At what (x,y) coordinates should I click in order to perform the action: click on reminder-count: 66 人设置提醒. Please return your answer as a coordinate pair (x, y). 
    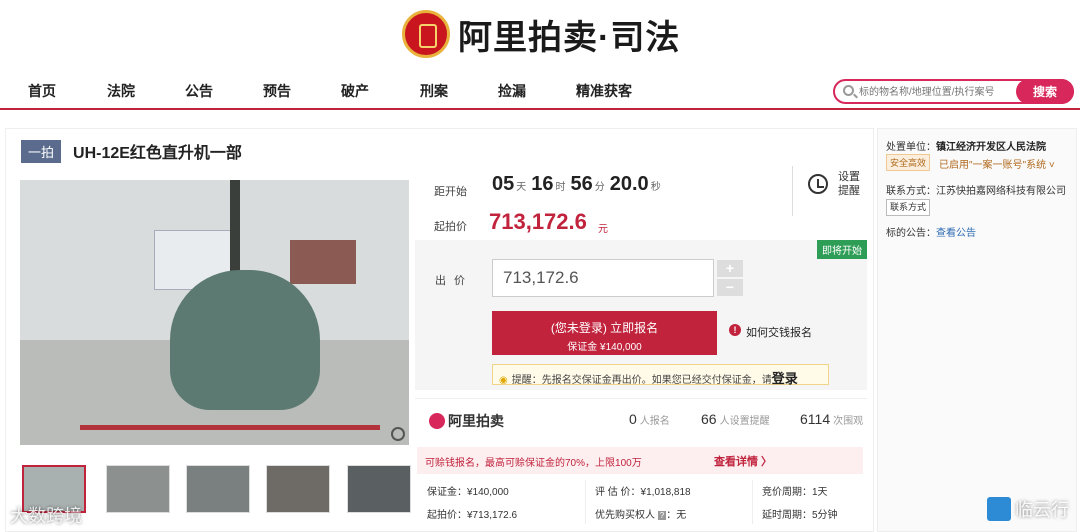
    Looking at the image, I should click on (735, 419).